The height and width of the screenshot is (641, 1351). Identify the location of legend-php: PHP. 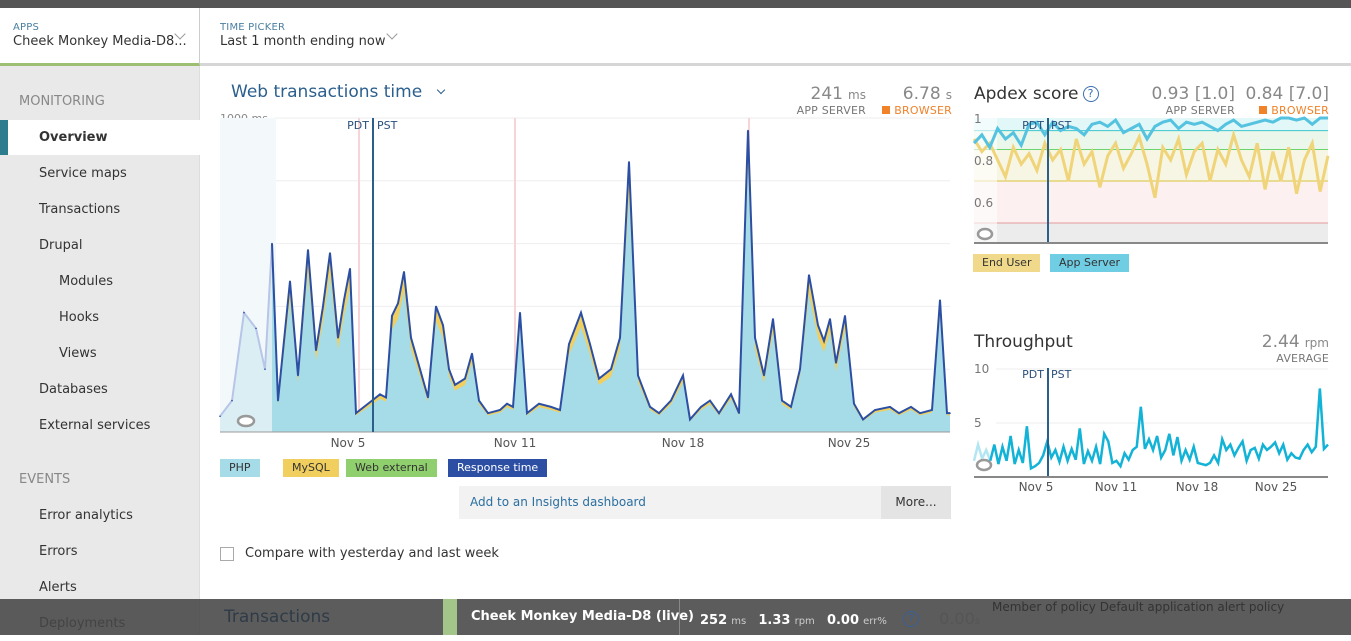
(240, 468).